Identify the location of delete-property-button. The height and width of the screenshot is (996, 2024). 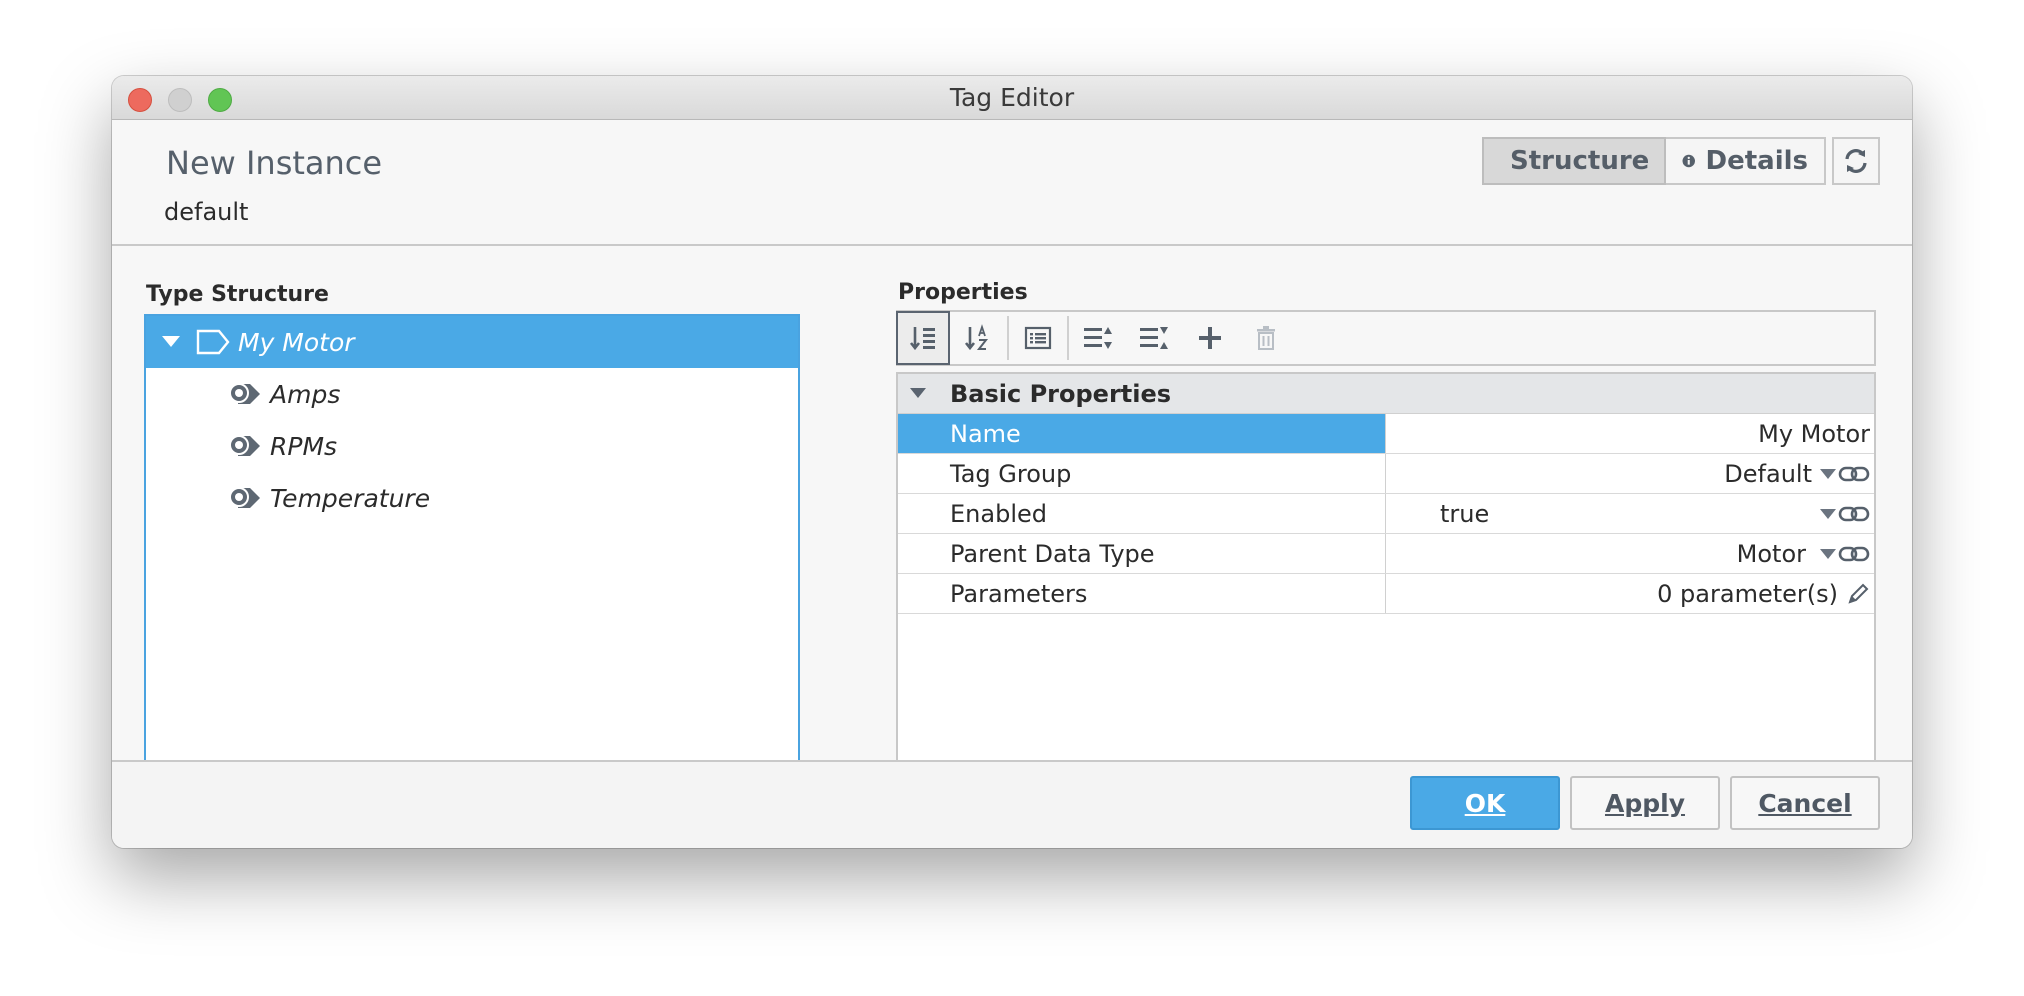
(1266, 338).